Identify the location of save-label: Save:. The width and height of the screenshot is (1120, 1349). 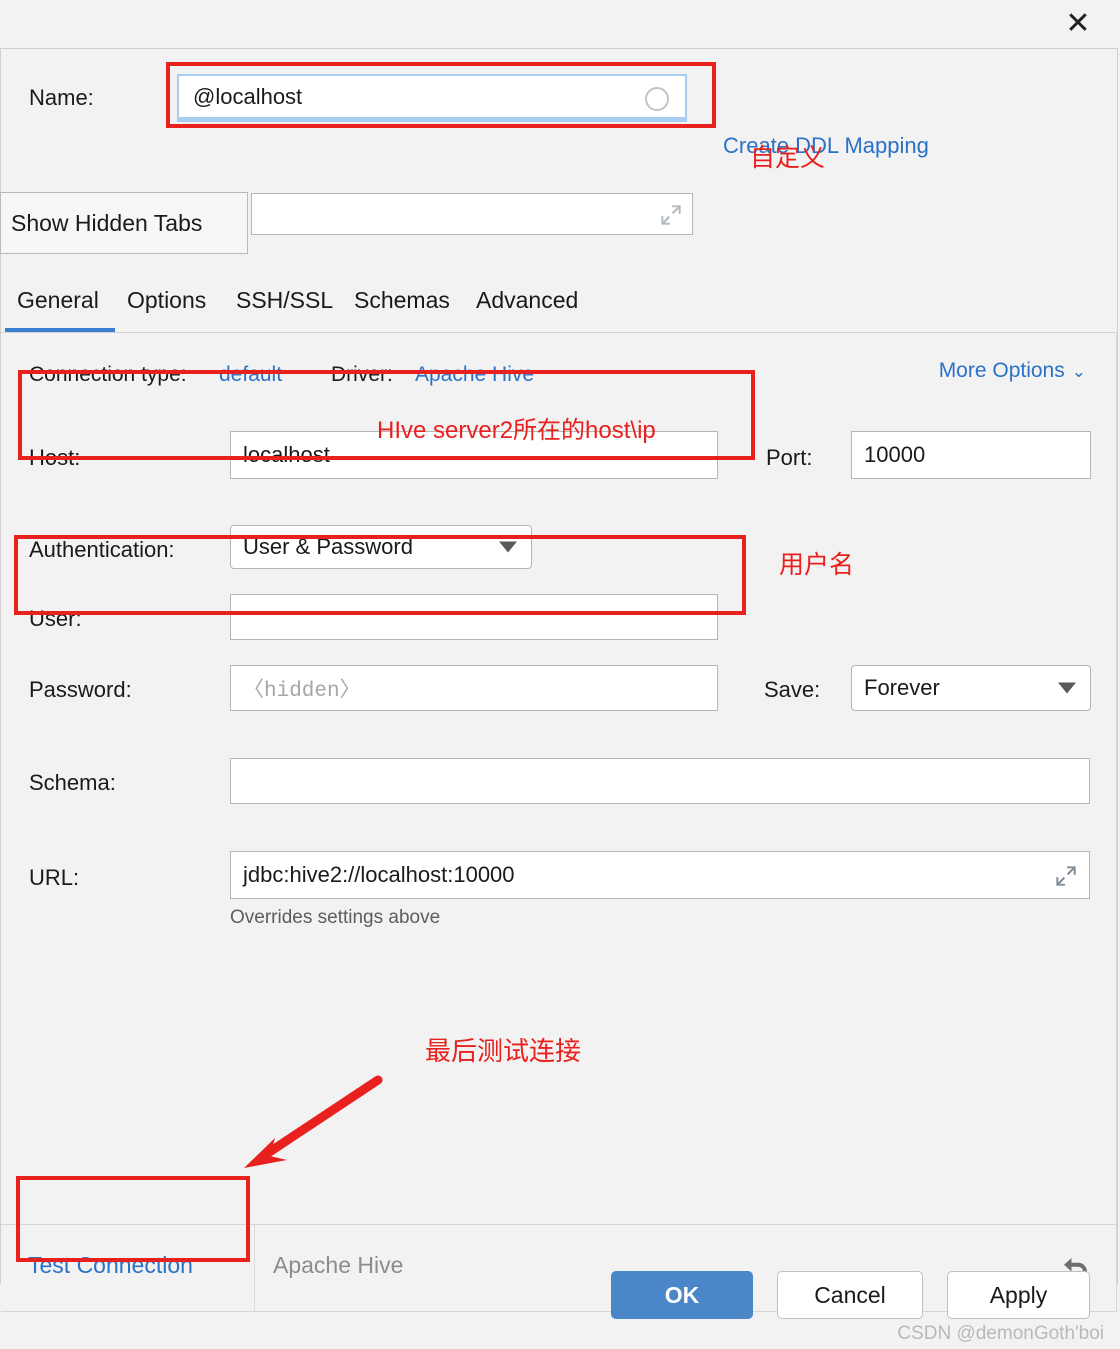
(792, 689).